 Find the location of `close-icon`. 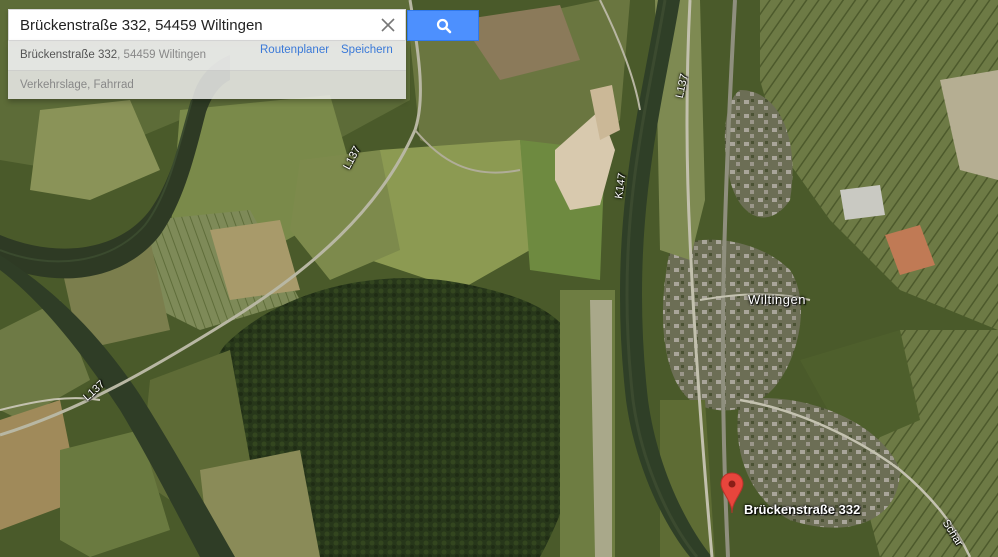

close-icon is located at coordinates (388, 25).